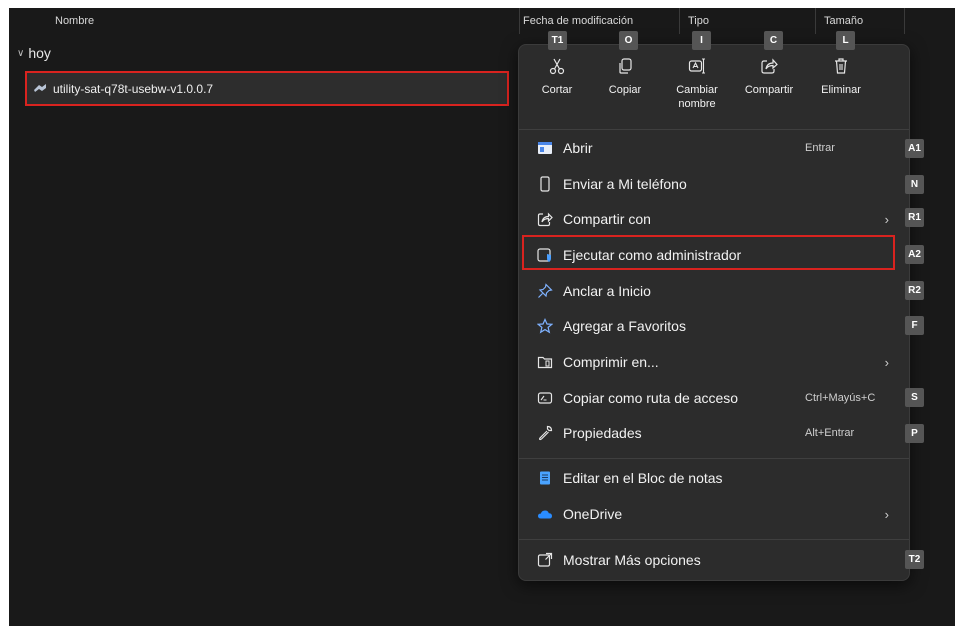 This screenshot has width=963, height=633. I want to click on menu-item-pin-to-start: Anclar a Inicio, so click(715, 291).